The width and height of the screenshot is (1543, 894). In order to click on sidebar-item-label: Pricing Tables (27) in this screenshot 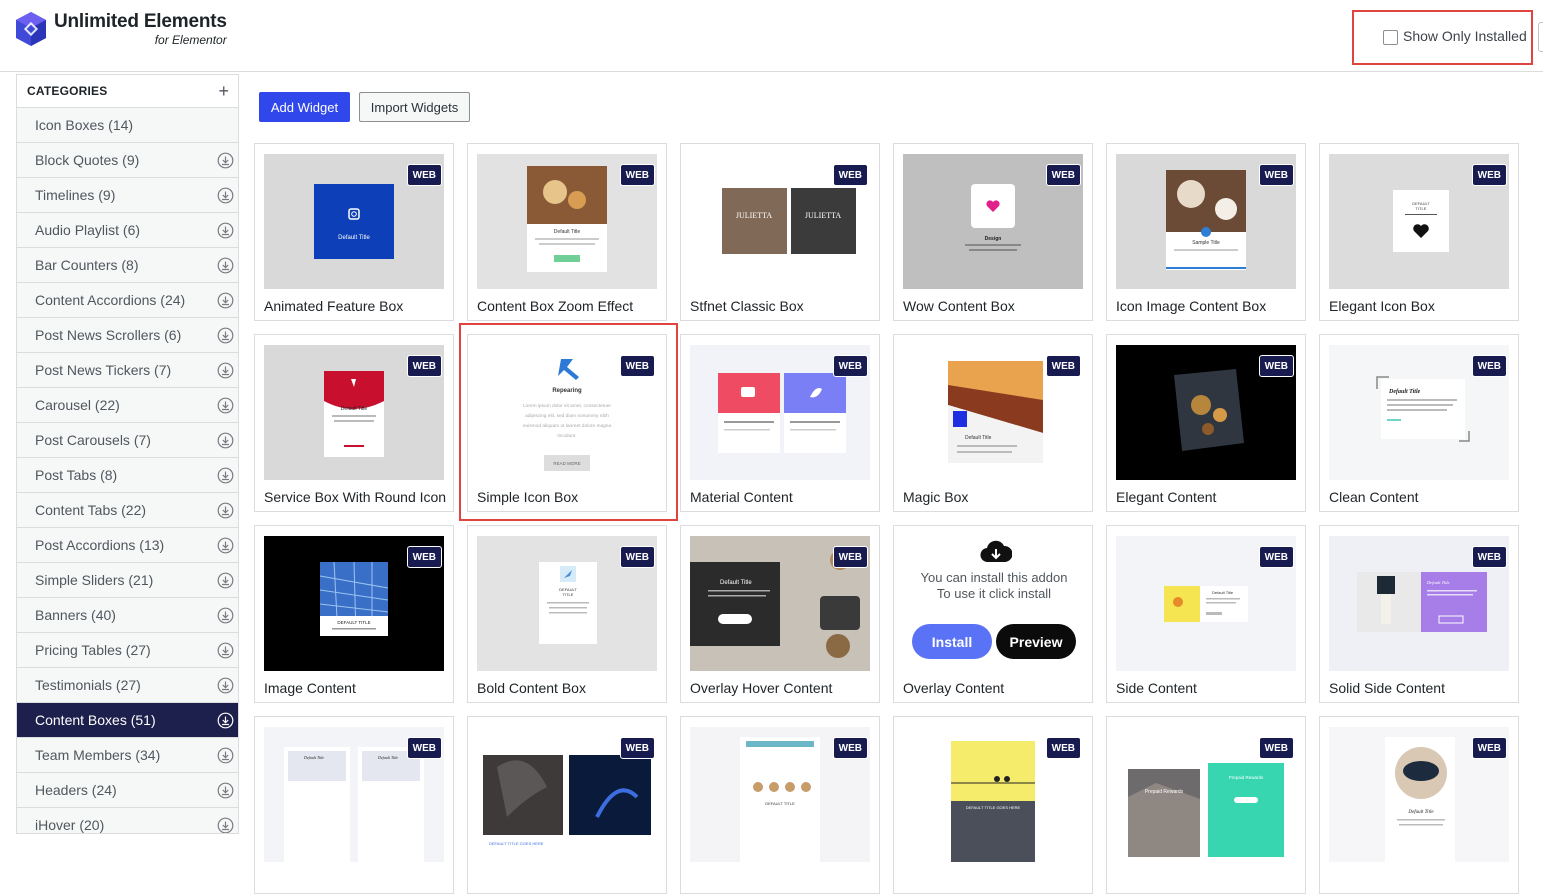, I will do `click(93, 650)`.